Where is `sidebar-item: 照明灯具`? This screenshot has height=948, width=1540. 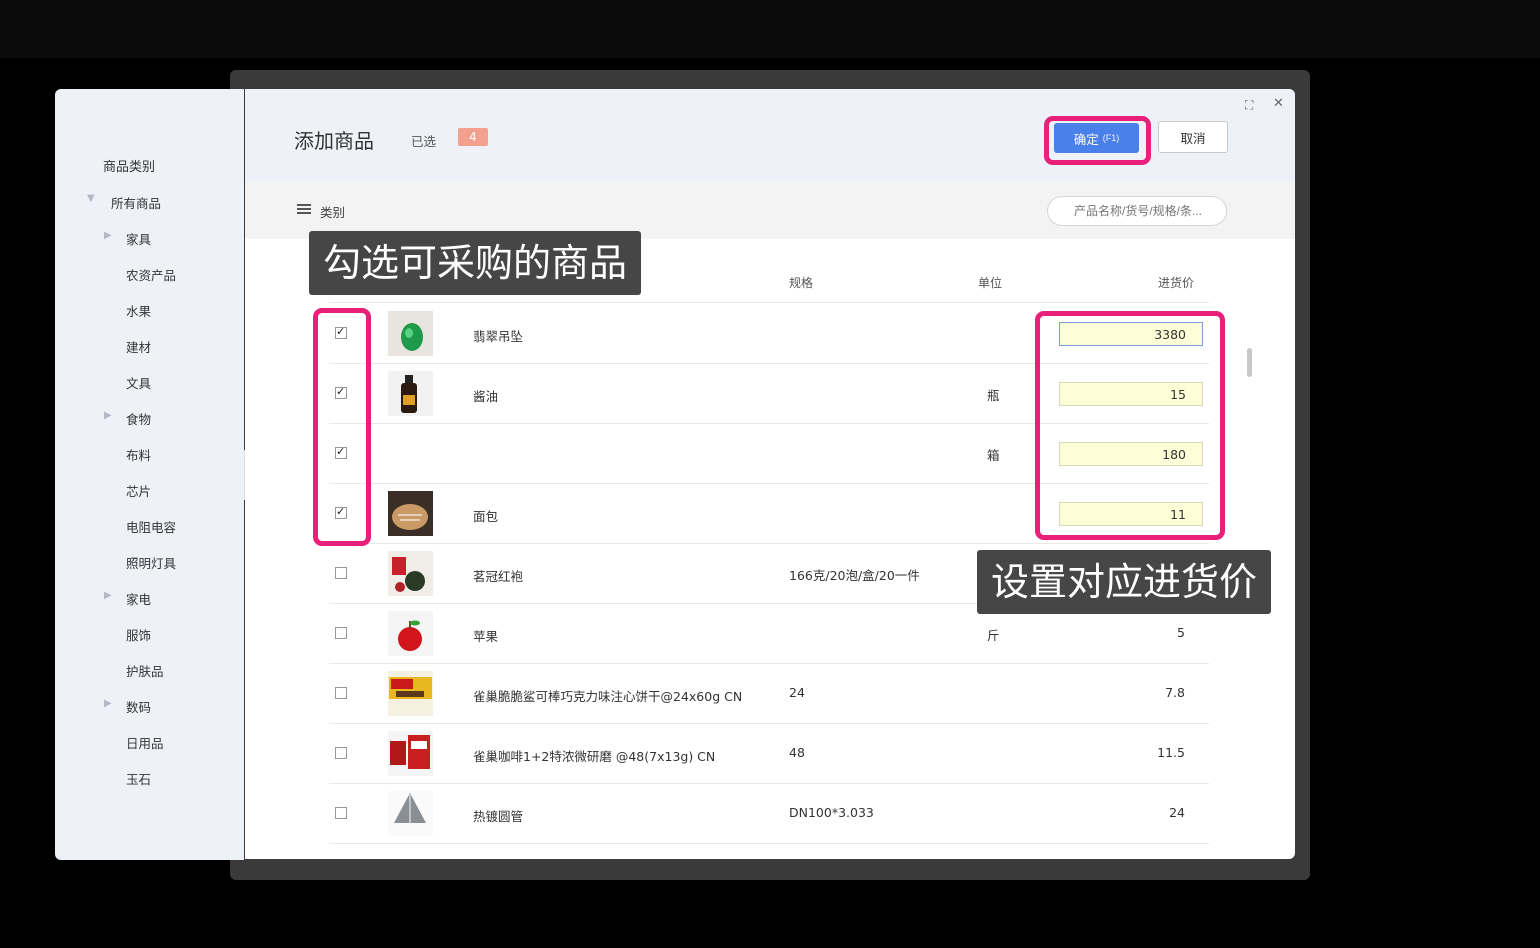
sidebar-item: 照明灯具 is located at coordinates (151, 562).